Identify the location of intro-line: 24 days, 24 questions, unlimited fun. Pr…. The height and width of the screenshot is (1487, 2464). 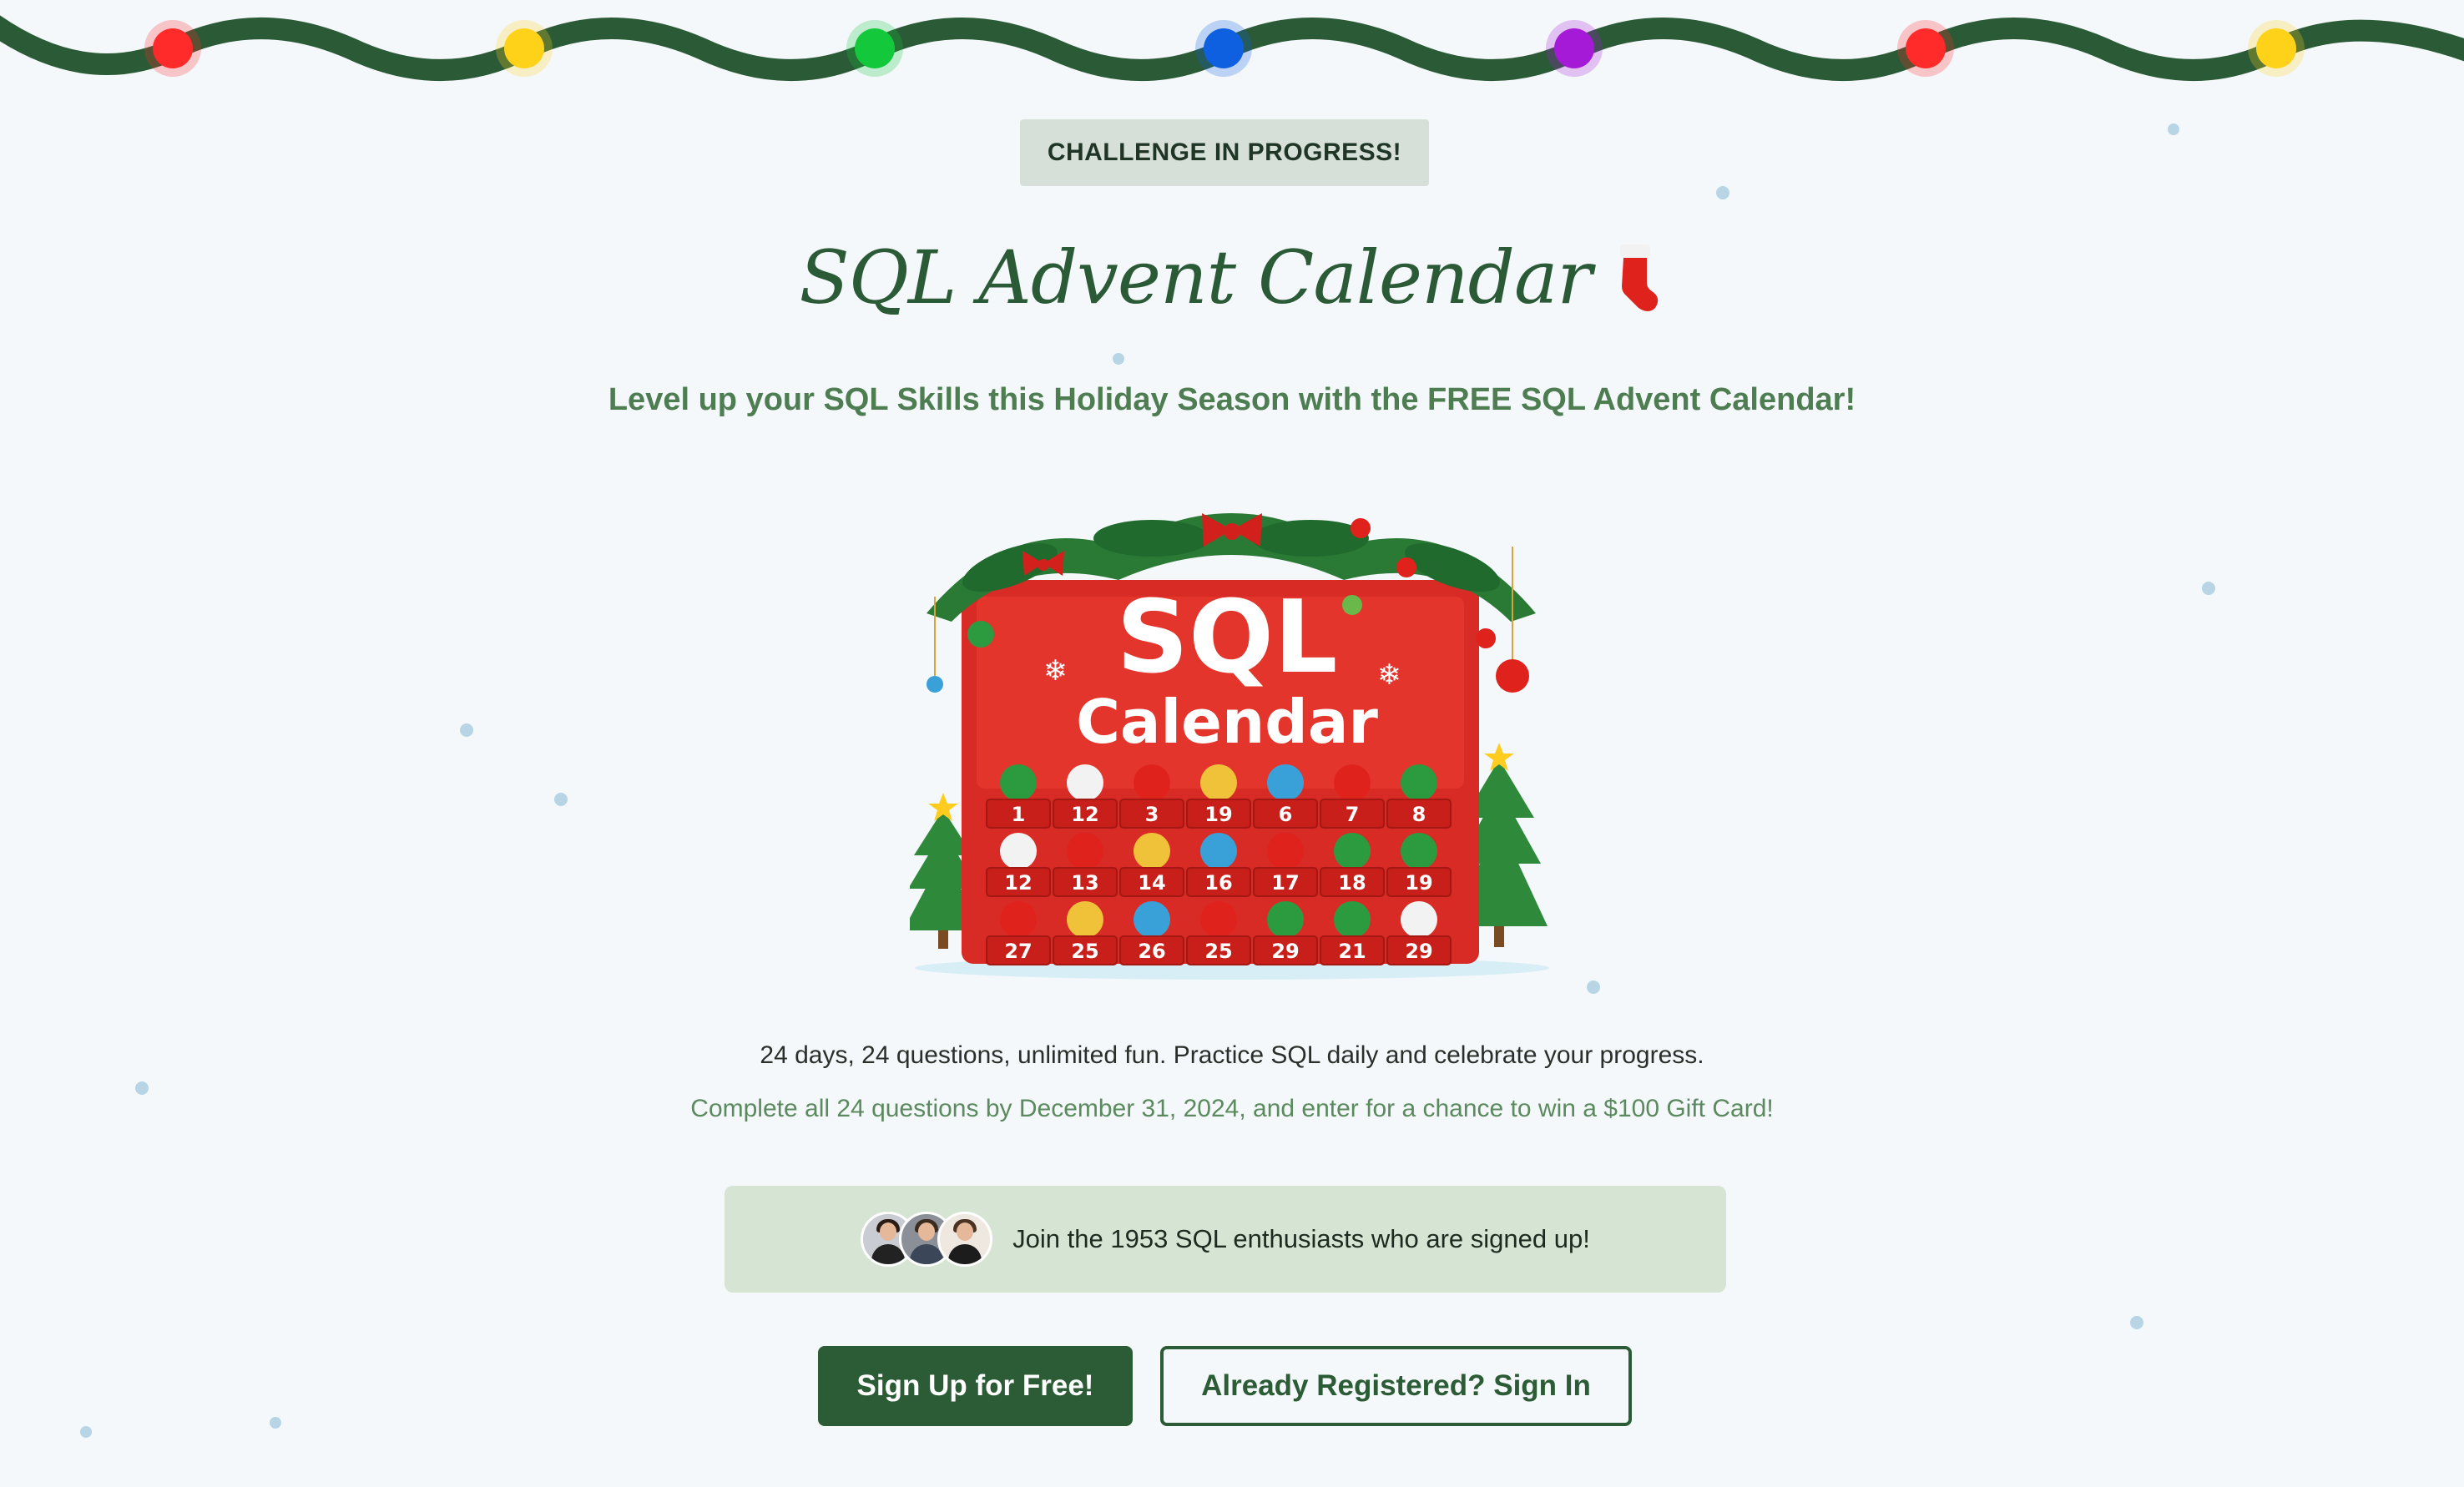
(1232, 1055).